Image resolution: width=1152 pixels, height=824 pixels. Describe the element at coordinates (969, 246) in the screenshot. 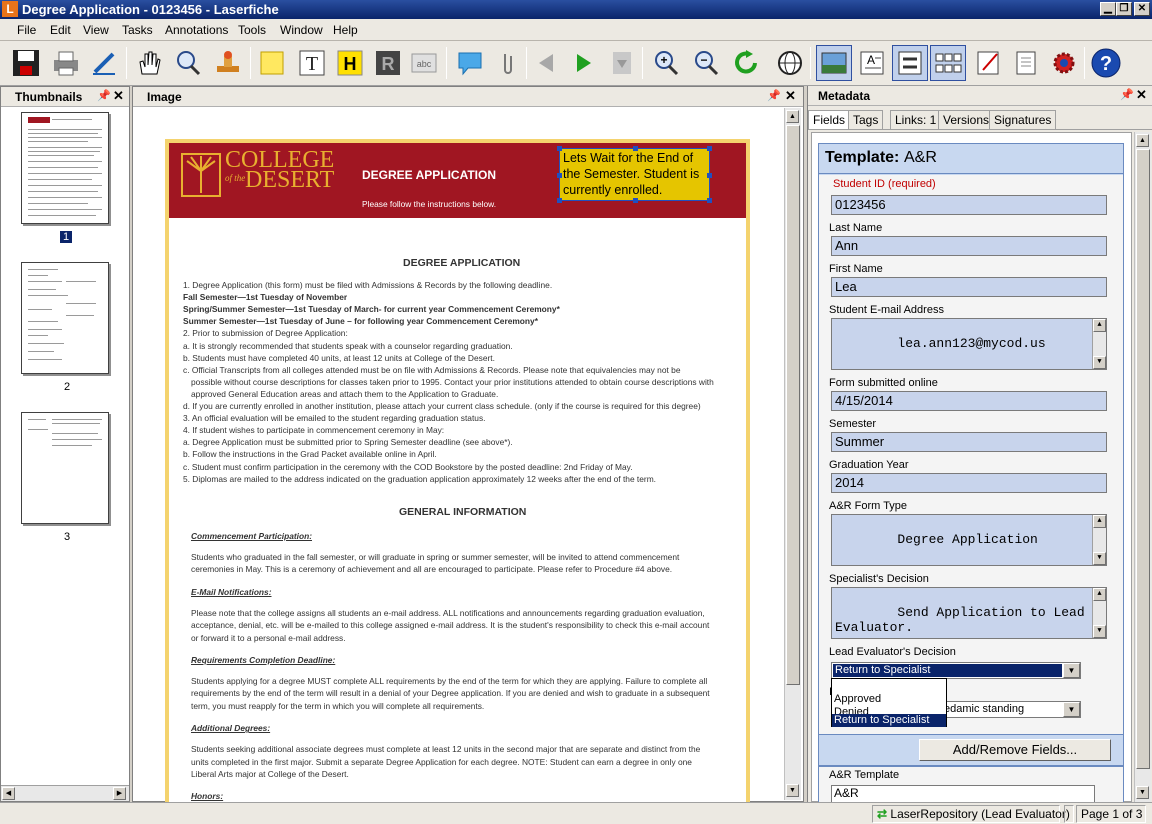

I see `last-name-field: Ann` at that location.